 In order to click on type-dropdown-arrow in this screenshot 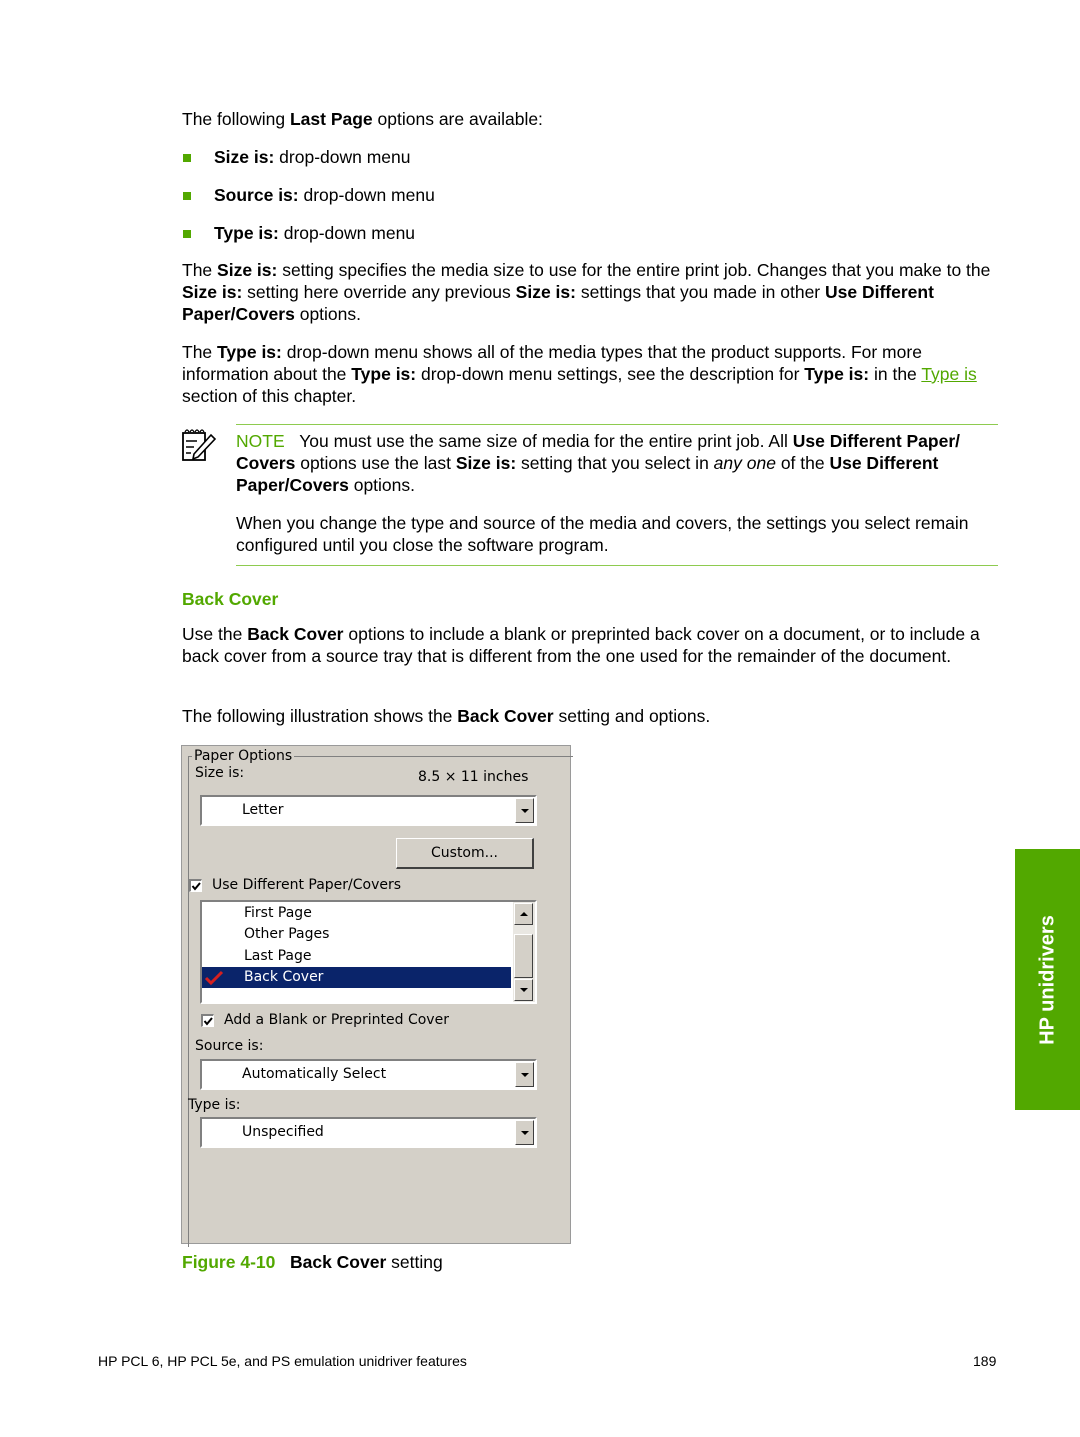, I will do `click(524, 1132)`.